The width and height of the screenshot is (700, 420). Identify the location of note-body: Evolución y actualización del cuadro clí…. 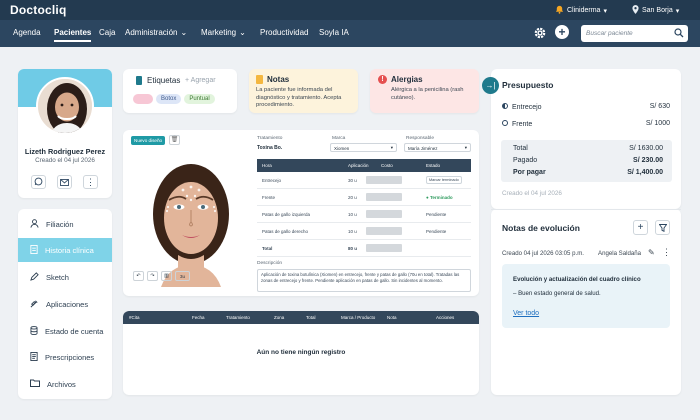
(586, 296).